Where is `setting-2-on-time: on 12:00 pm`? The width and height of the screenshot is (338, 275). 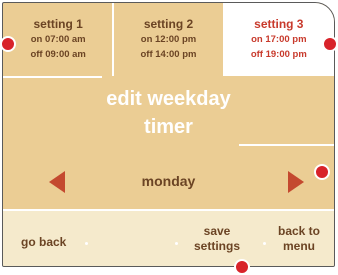 setting-2-on-time: on 12:00 pm is located at coordinates (168, 39).